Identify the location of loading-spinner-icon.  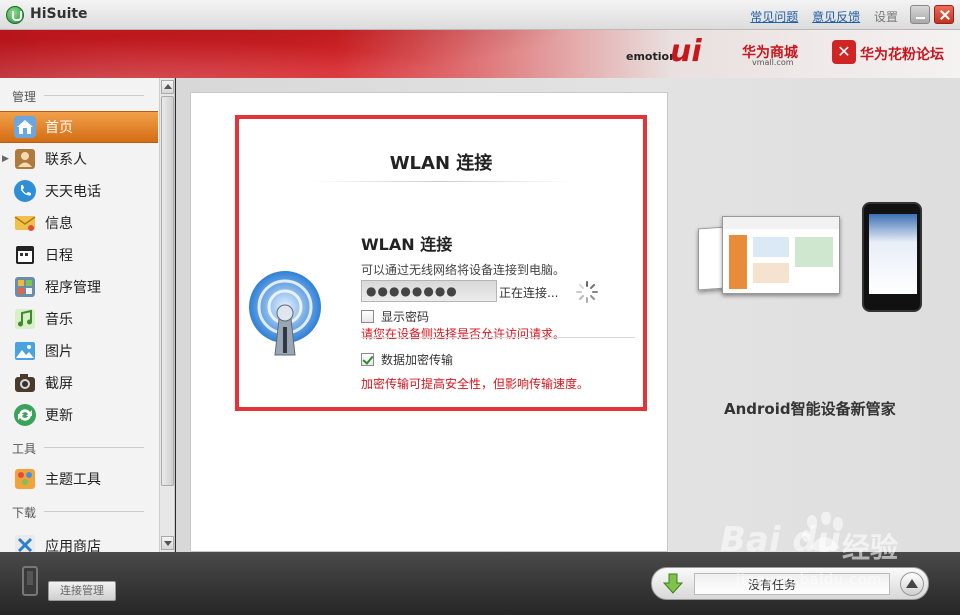
(587, 292).